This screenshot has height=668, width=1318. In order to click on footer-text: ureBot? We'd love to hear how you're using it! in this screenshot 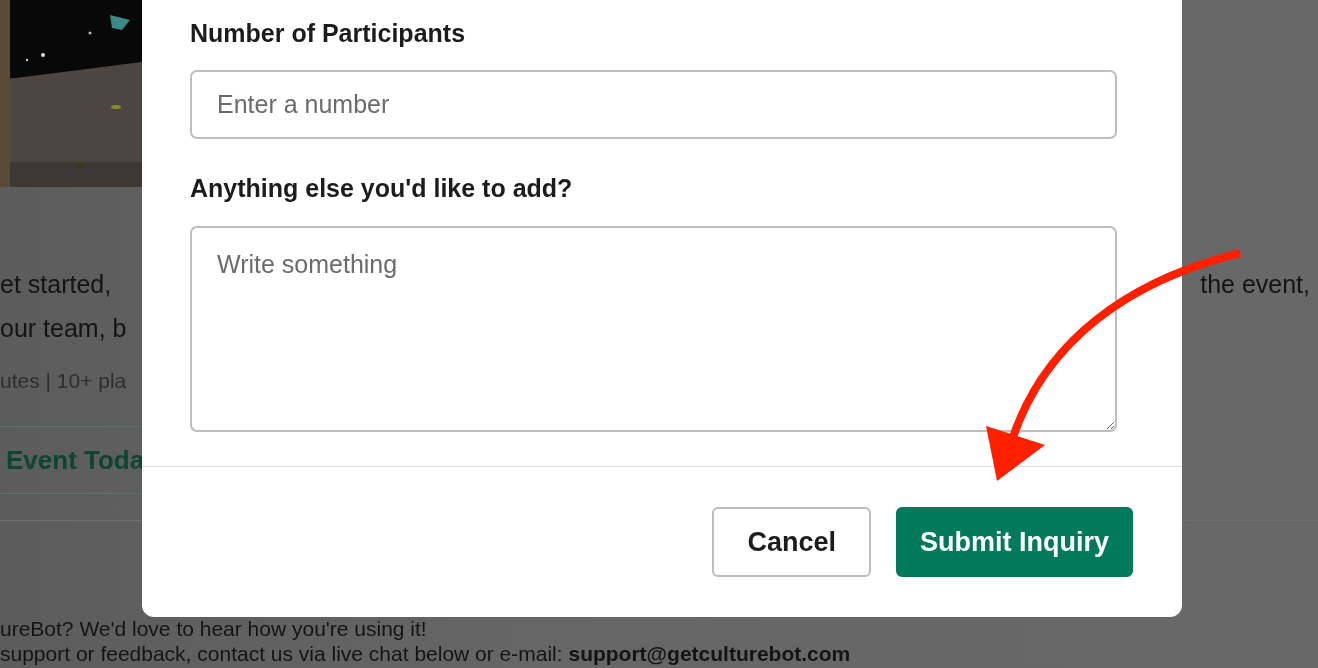, I will do `click(213, 628)`.